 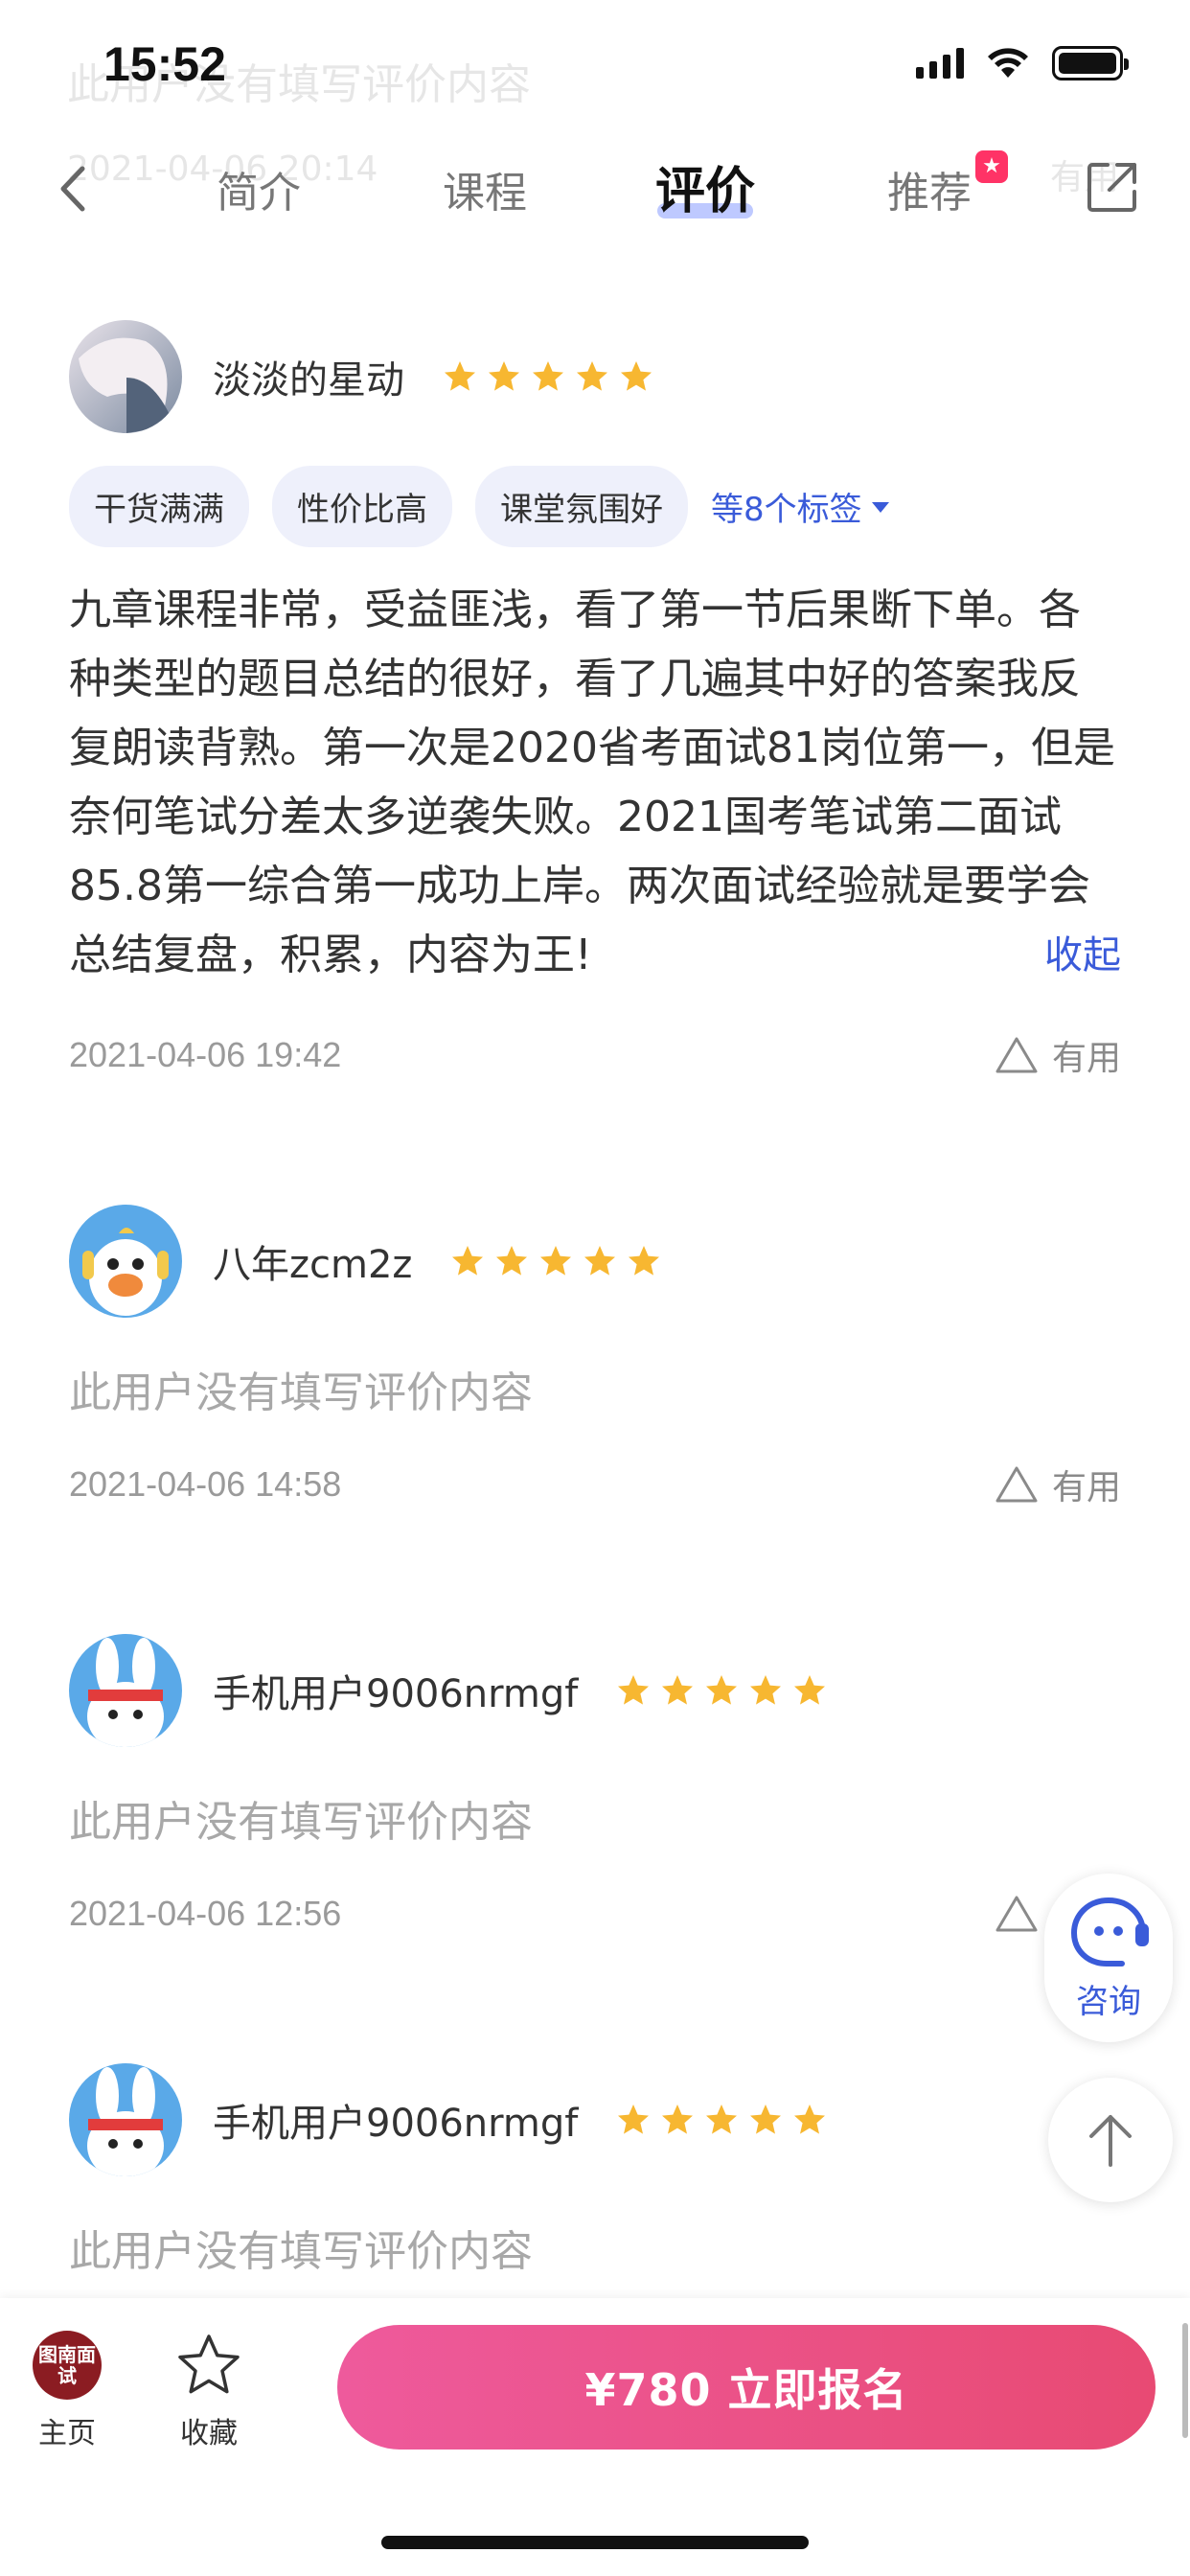 I want to click on star-outline-icon, so click(x=209, y=2364).